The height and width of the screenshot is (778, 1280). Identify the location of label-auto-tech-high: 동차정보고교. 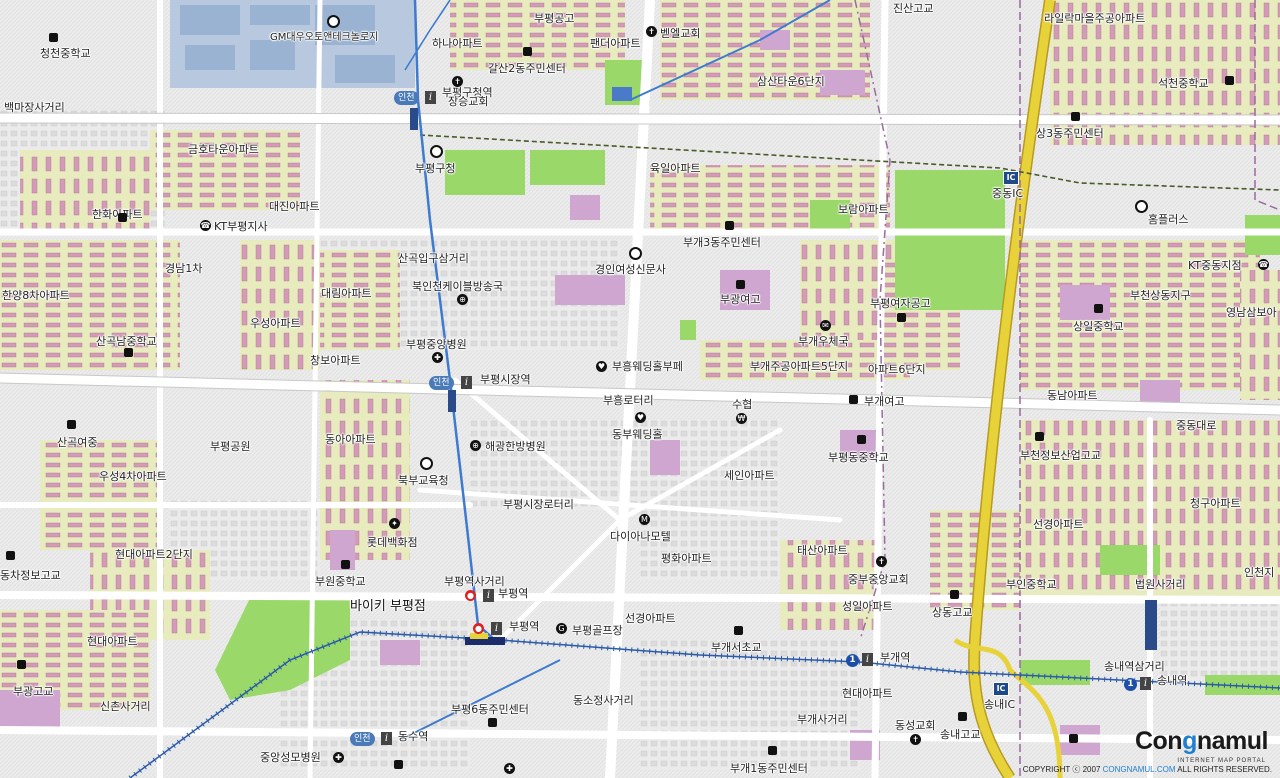
(30, 575).